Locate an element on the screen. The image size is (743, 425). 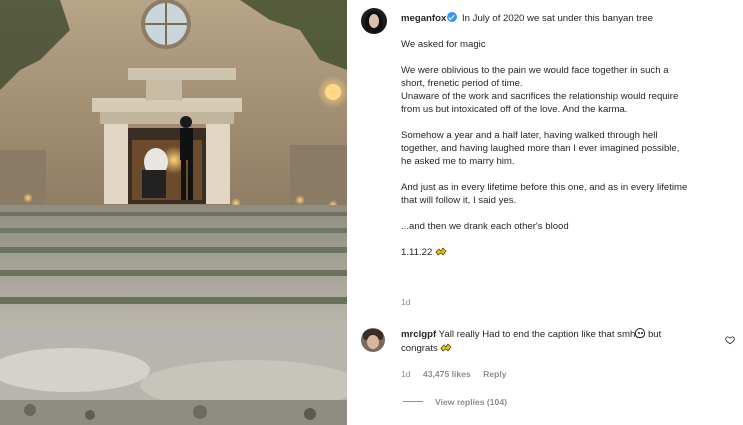
caption-date: 1.11.22 is located at coordinates (418, 252).